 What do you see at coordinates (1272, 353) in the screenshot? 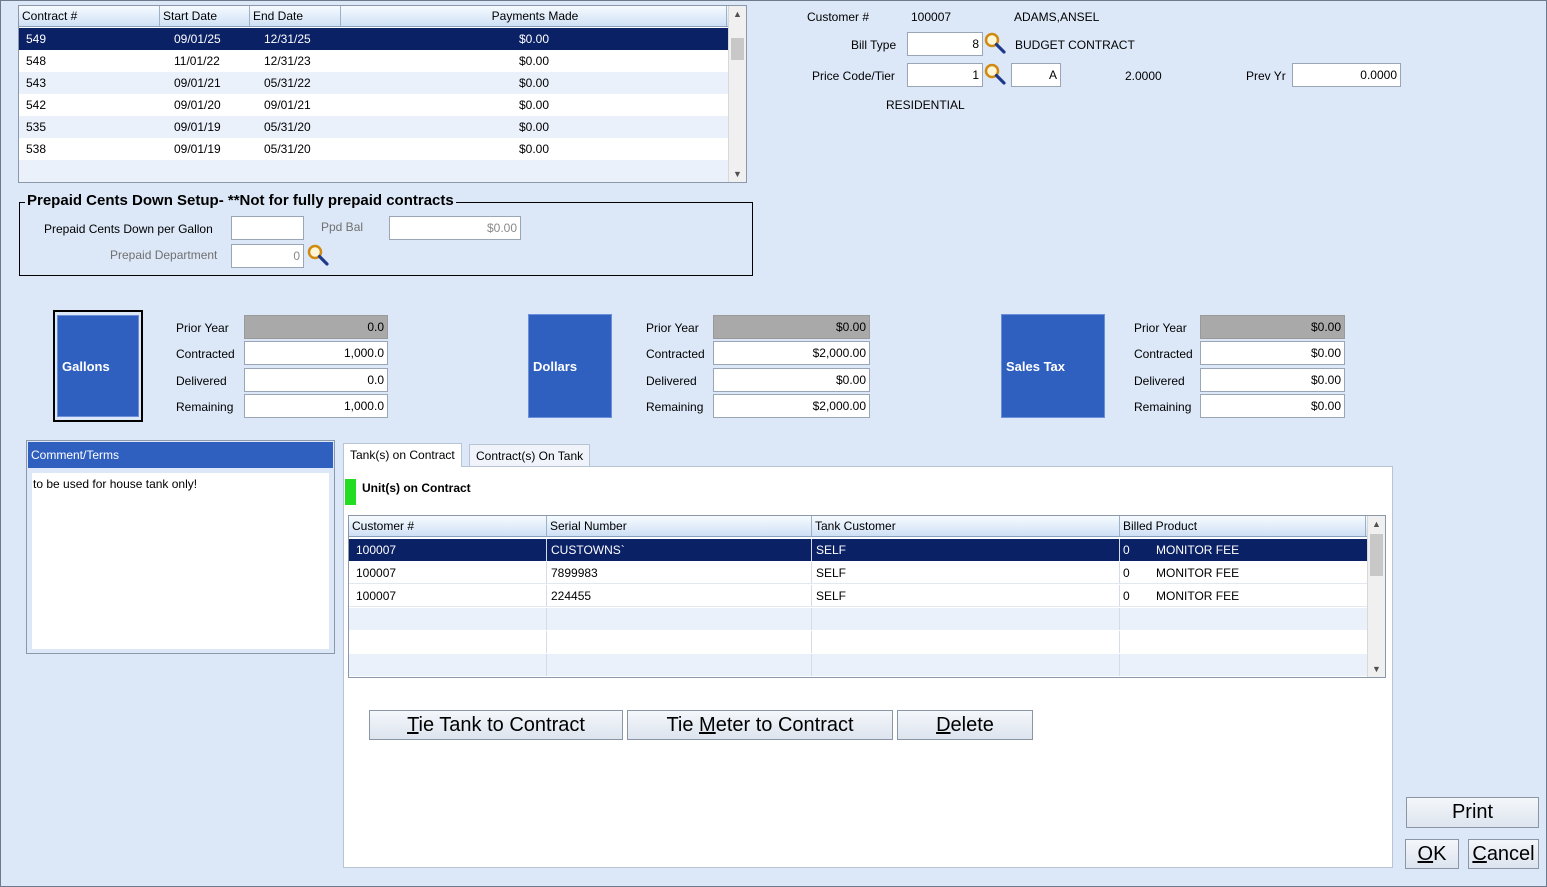
I see `sales-tax-contracted-field: $0.00` at bounding box center [1272, 353].